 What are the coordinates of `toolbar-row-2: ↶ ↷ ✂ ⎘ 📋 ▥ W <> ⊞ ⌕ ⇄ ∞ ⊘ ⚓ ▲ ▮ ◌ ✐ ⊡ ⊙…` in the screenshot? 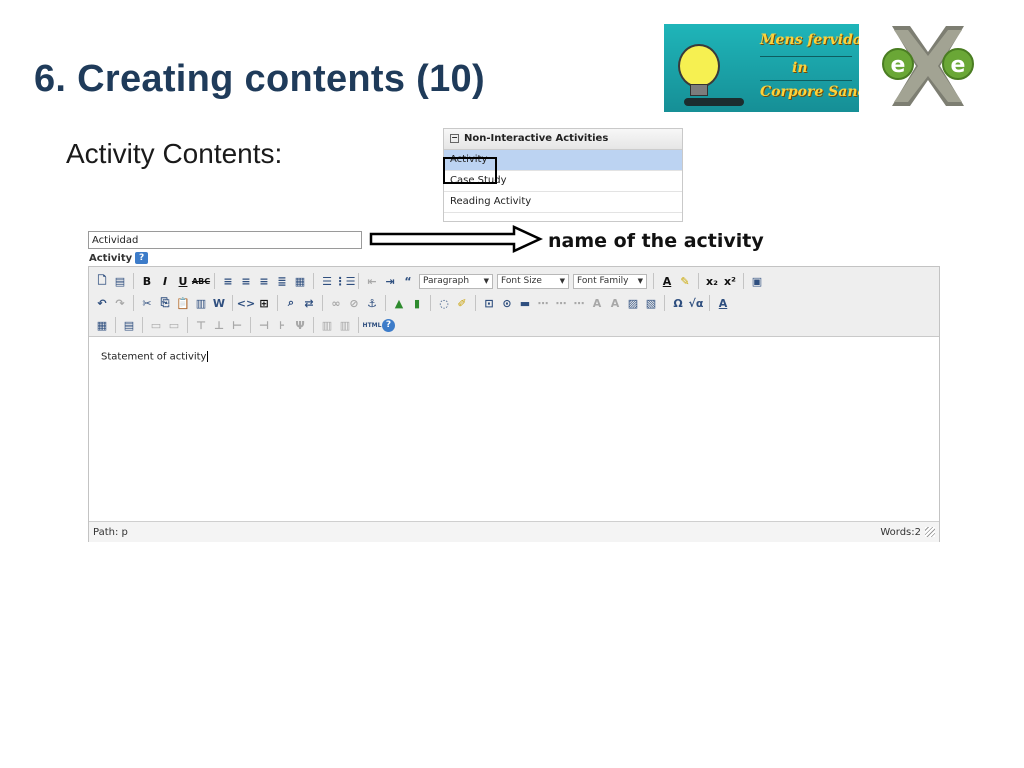 It's located at (514, 303).